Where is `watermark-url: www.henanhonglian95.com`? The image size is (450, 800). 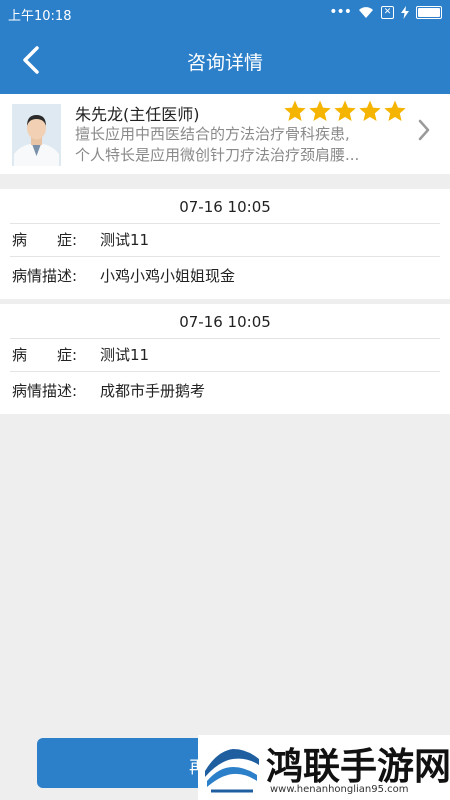 watermark-url: www.henanhonglian95.com is located at coordinates (339, 789).